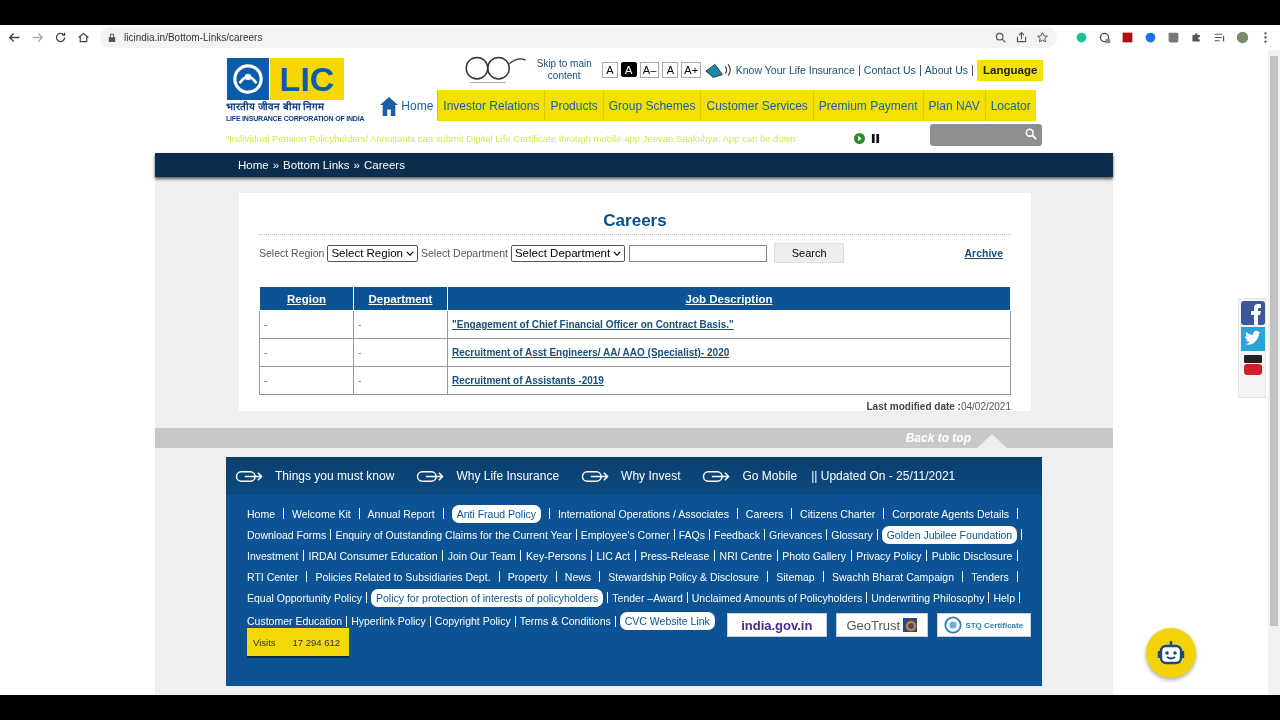  What do you see at coordinates (1253, 365) in the screenshot?
I see `video-icon` at bounding box center [1253, 365].